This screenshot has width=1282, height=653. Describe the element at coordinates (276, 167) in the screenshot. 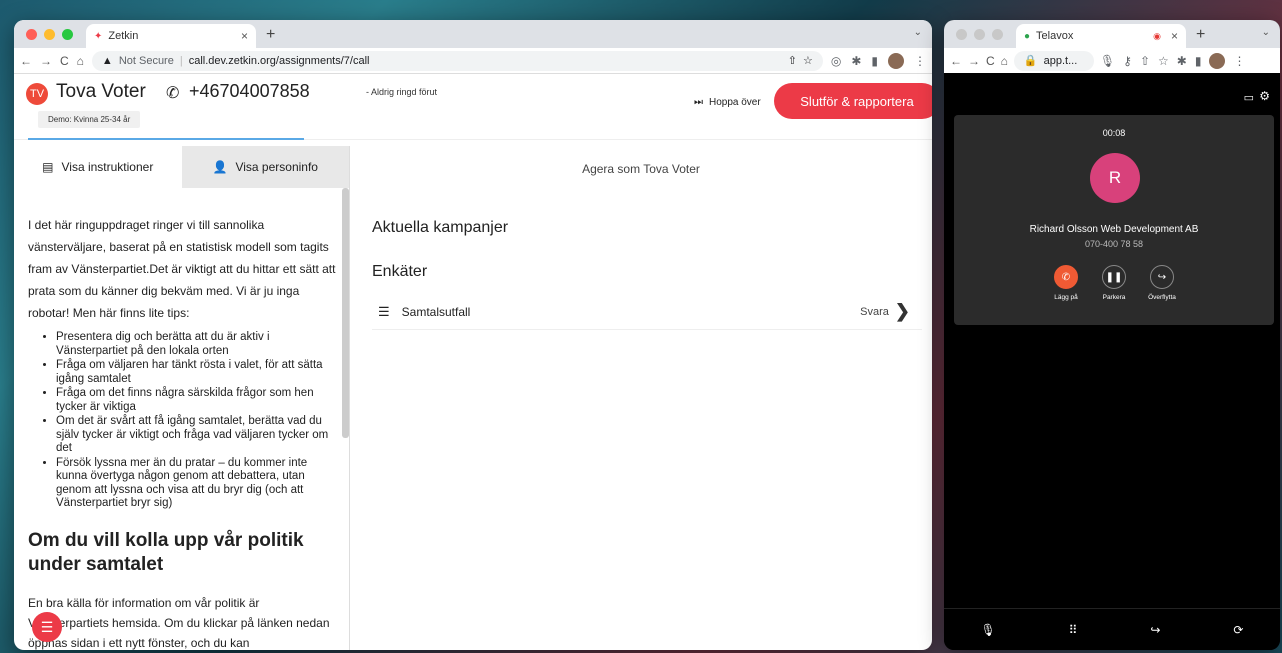

I see `tab-label: Visa personinfo` at that location.